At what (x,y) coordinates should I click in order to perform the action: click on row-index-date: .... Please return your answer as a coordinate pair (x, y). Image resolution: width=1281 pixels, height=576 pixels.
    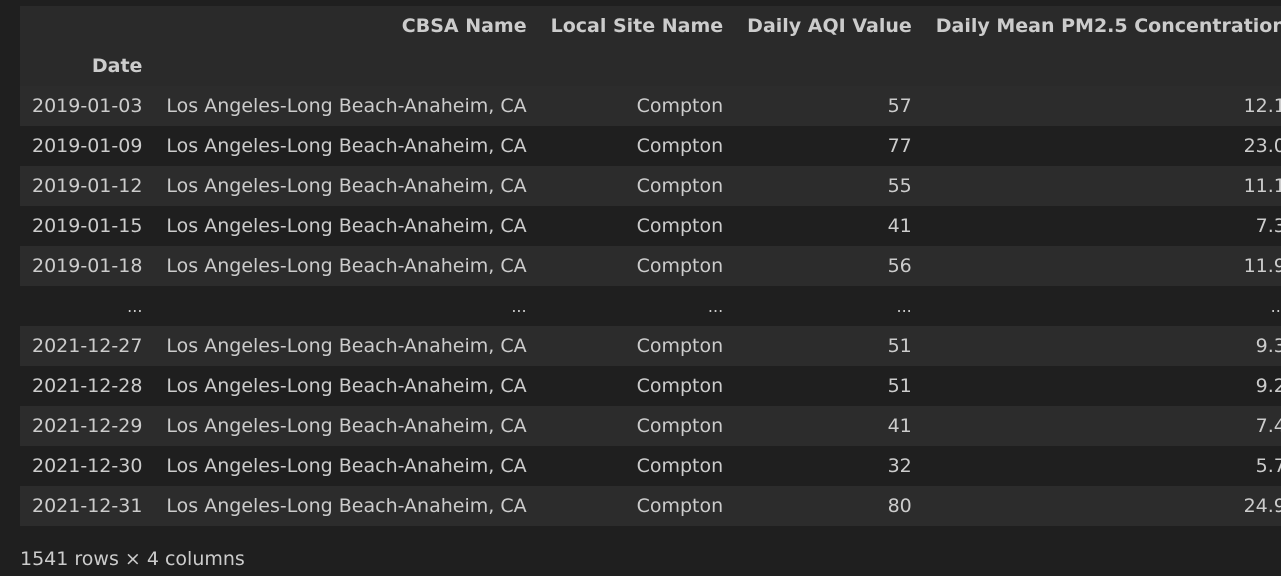
    Looking at the image, I should click on (135, 306).